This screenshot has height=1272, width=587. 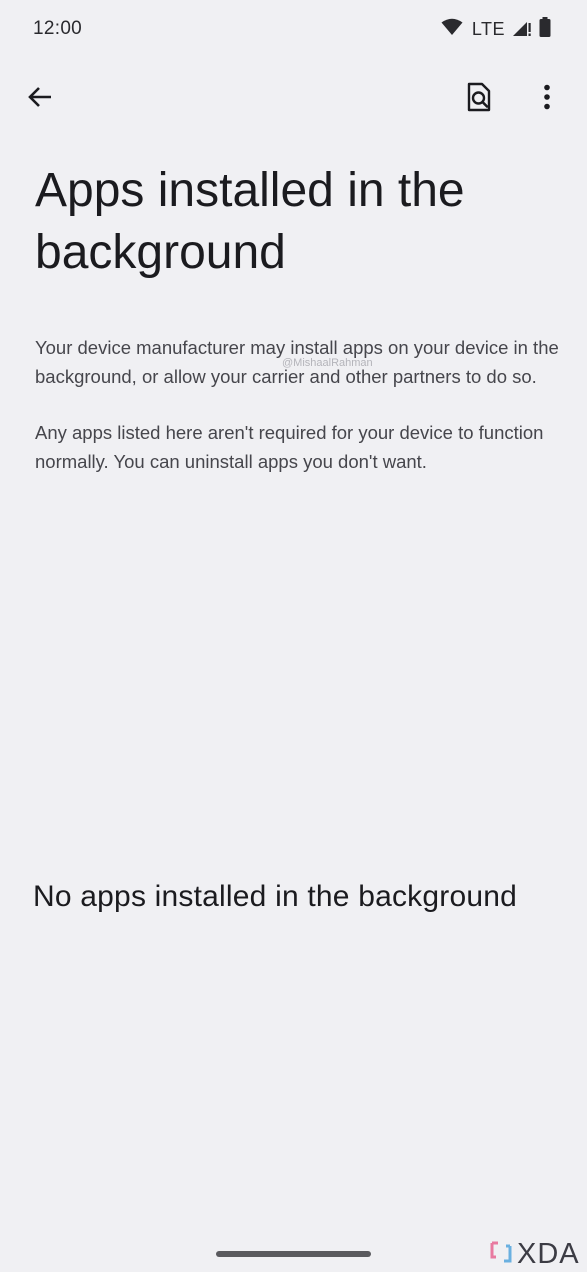 What do you see at coordinates (293, 30) in the screenshot?
I see `status-bar: 12:00 LTE` at bounding box center [293, 30].